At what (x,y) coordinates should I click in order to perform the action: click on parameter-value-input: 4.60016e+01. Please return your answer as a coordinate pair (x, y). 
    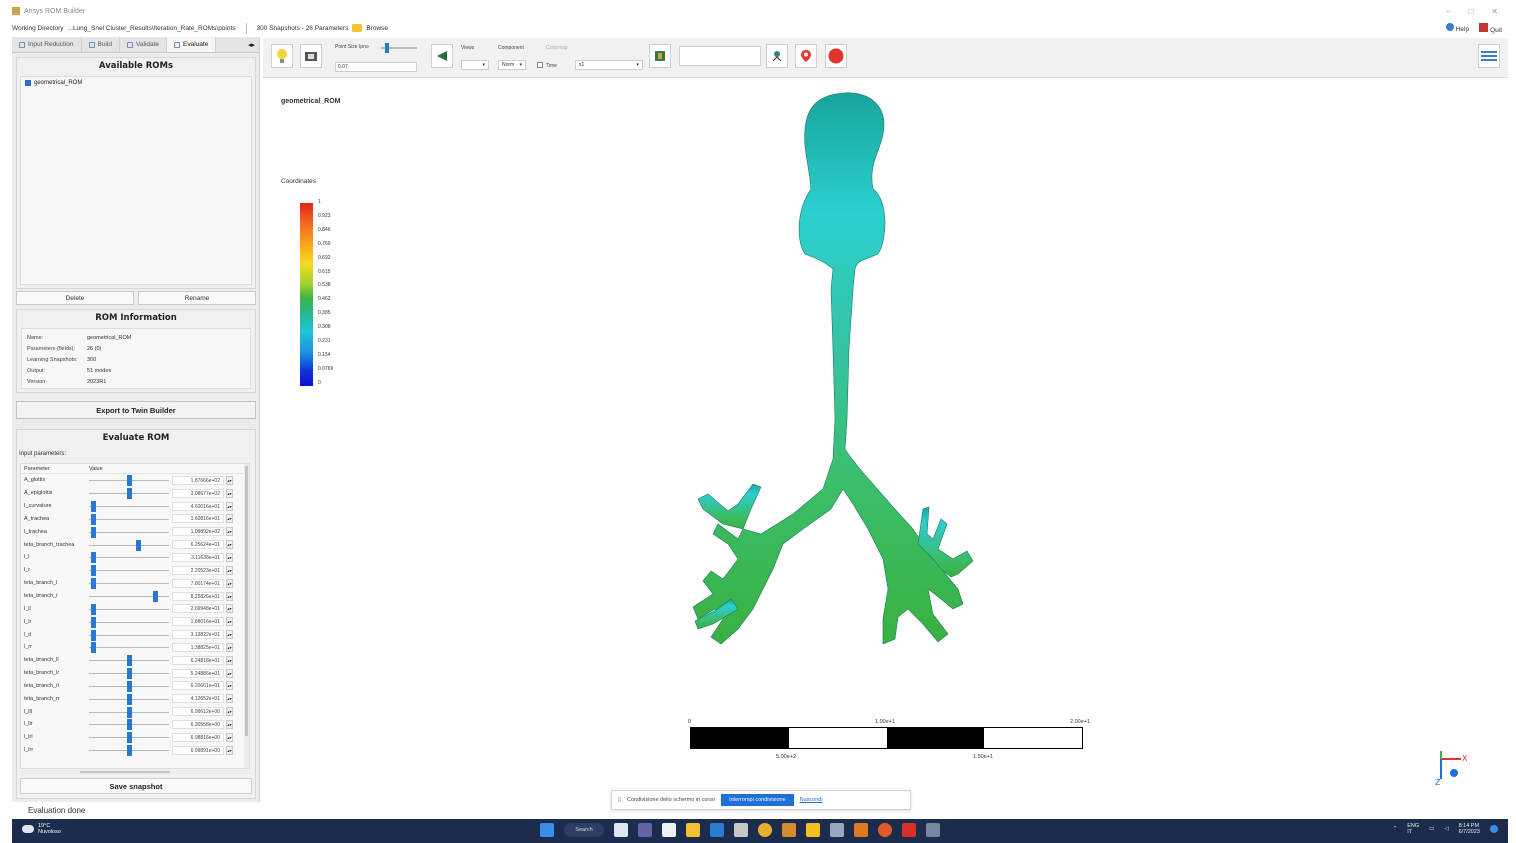
    Looking at the image, I should click on (198, 506).